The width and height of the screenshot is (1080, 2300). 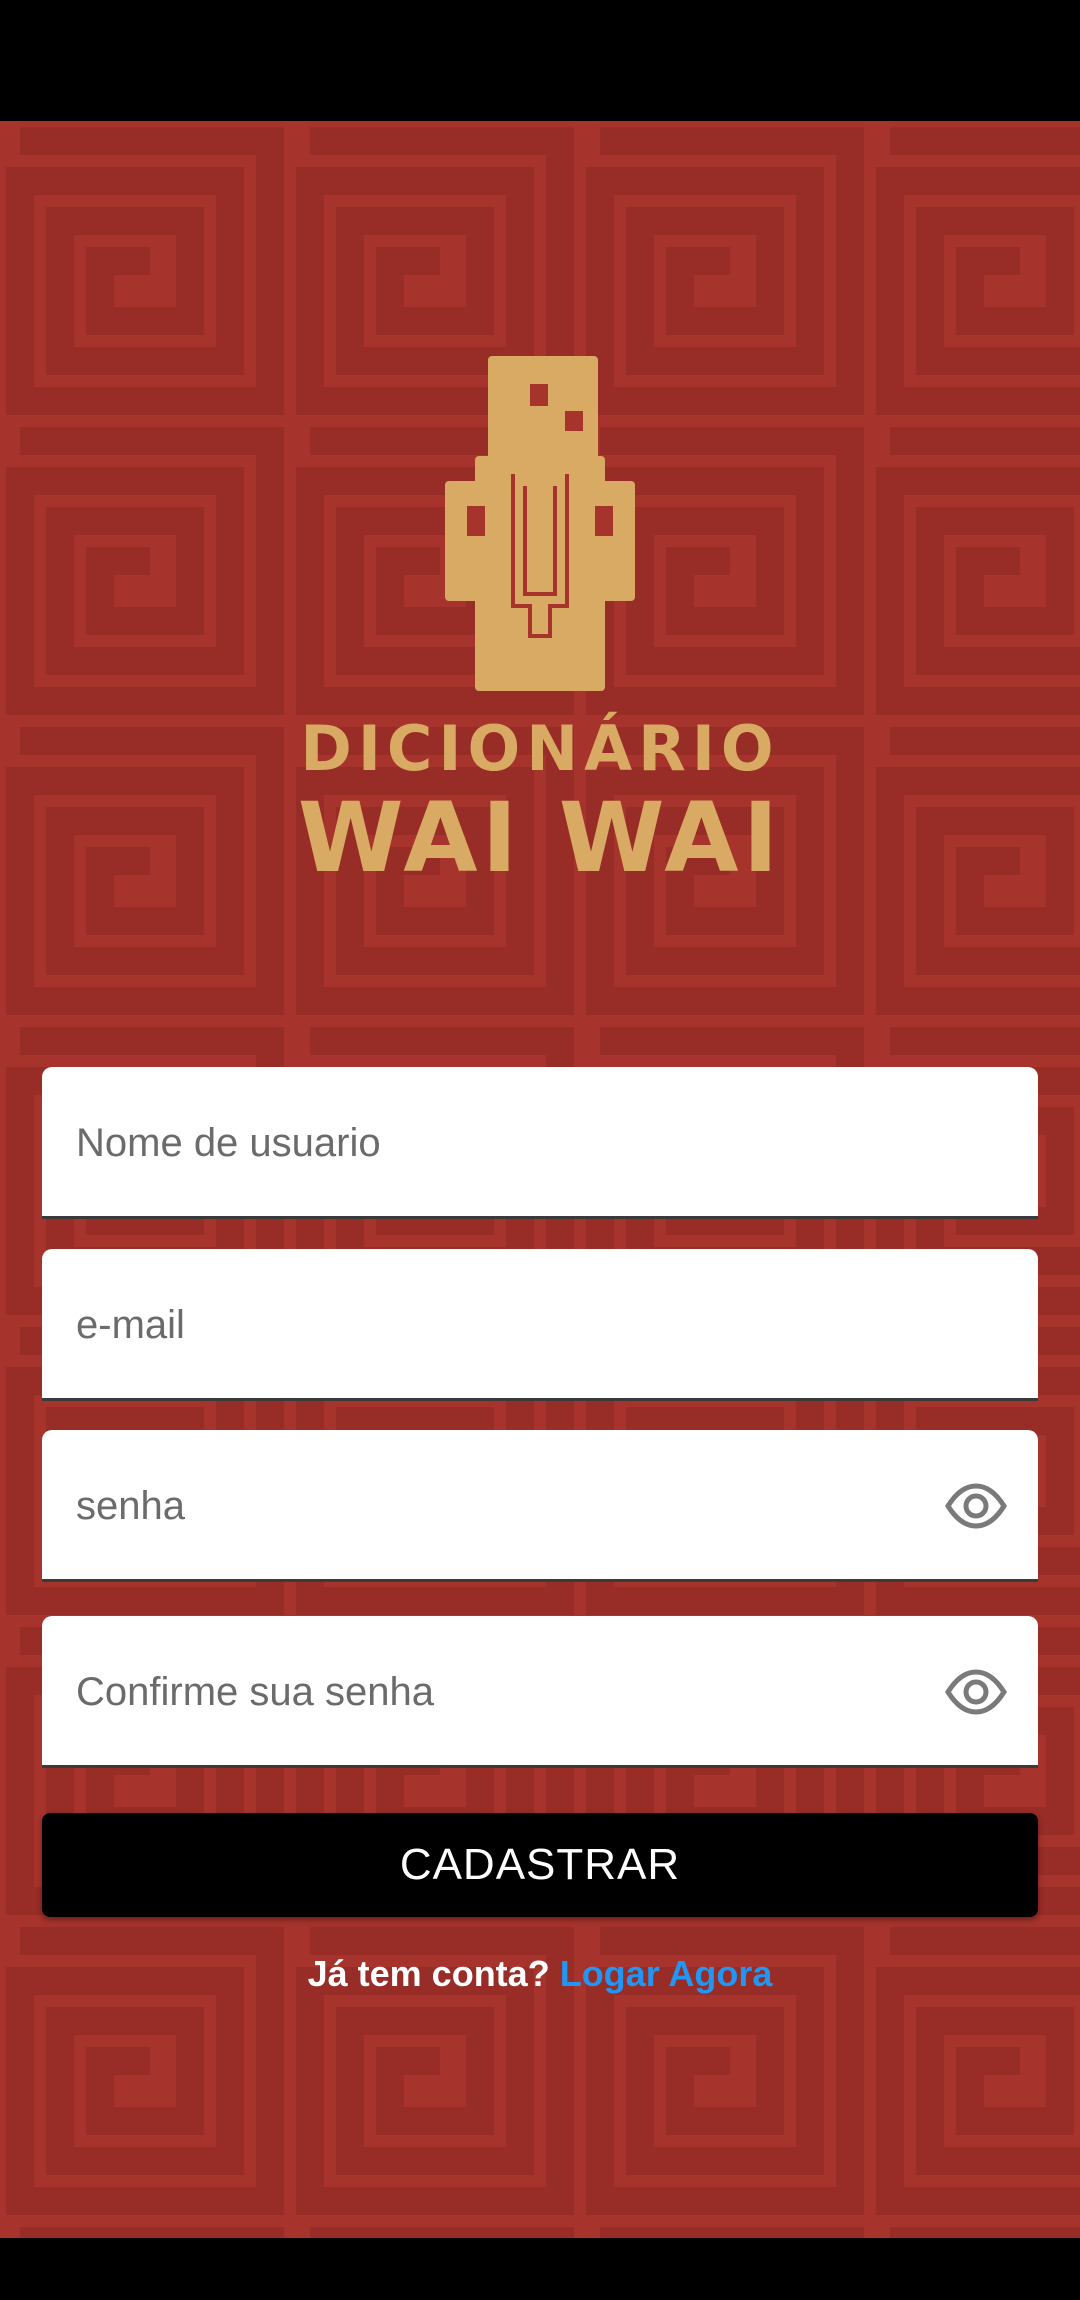 What do you see at coordinates (540, 60) in the screenshot?
I see `status-bar` at bounding box center [540, 60].